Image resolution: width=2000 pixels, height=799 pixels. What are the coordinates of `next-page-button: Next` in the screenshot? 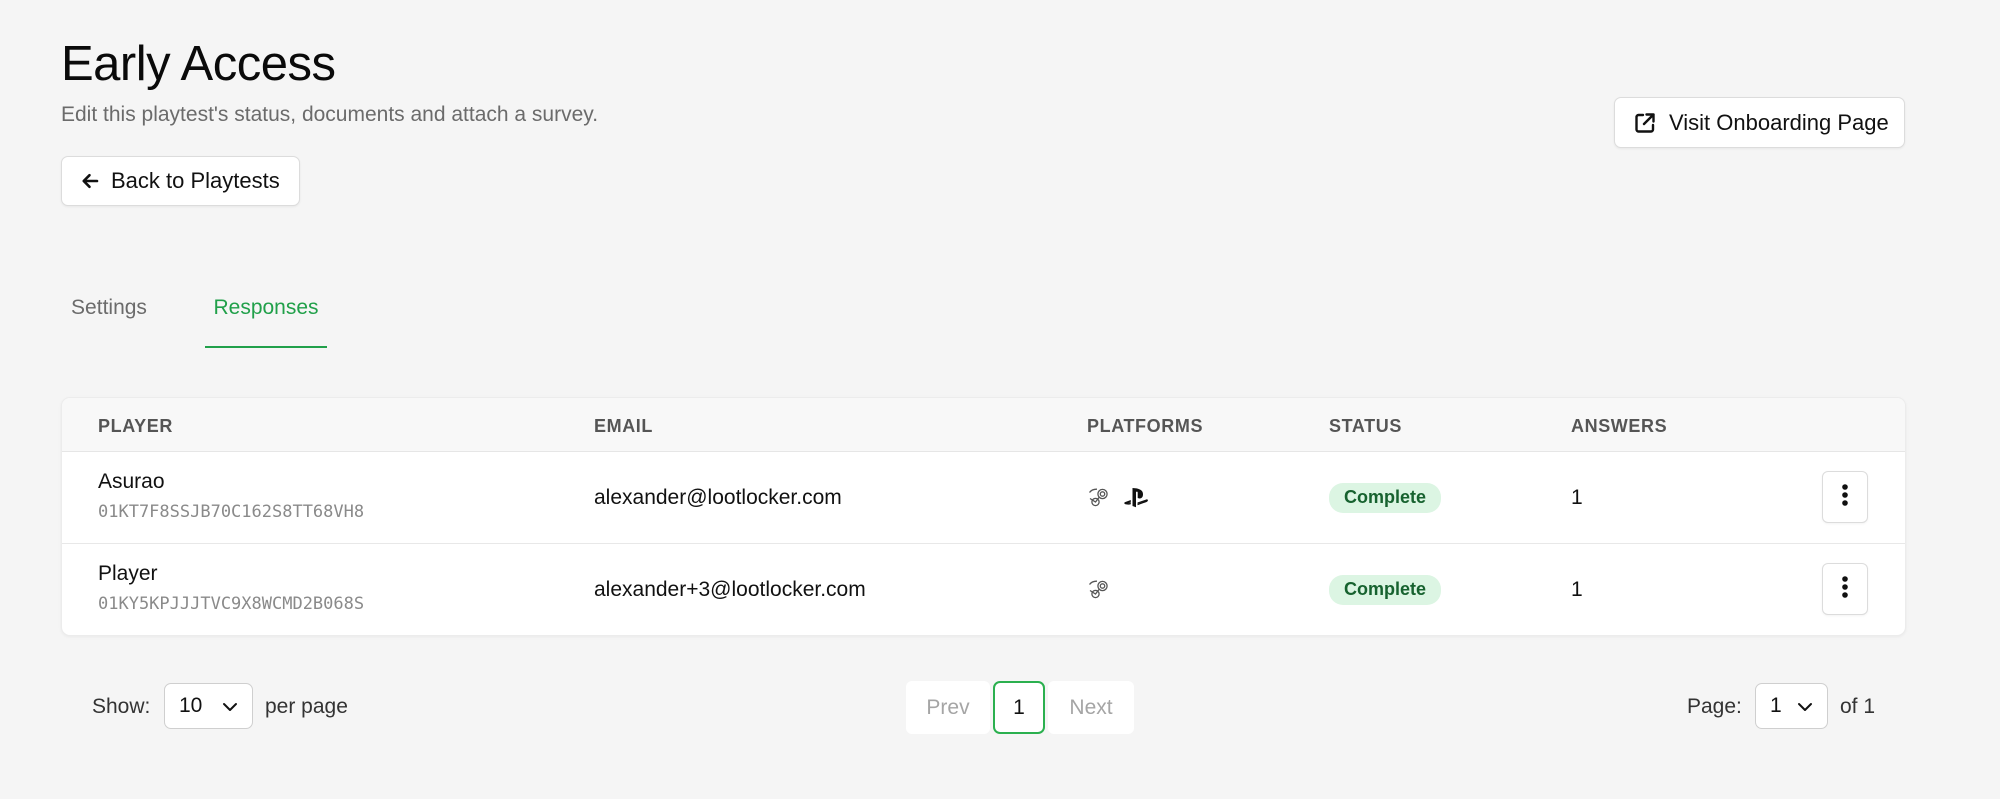 It's located at (1091, 707).